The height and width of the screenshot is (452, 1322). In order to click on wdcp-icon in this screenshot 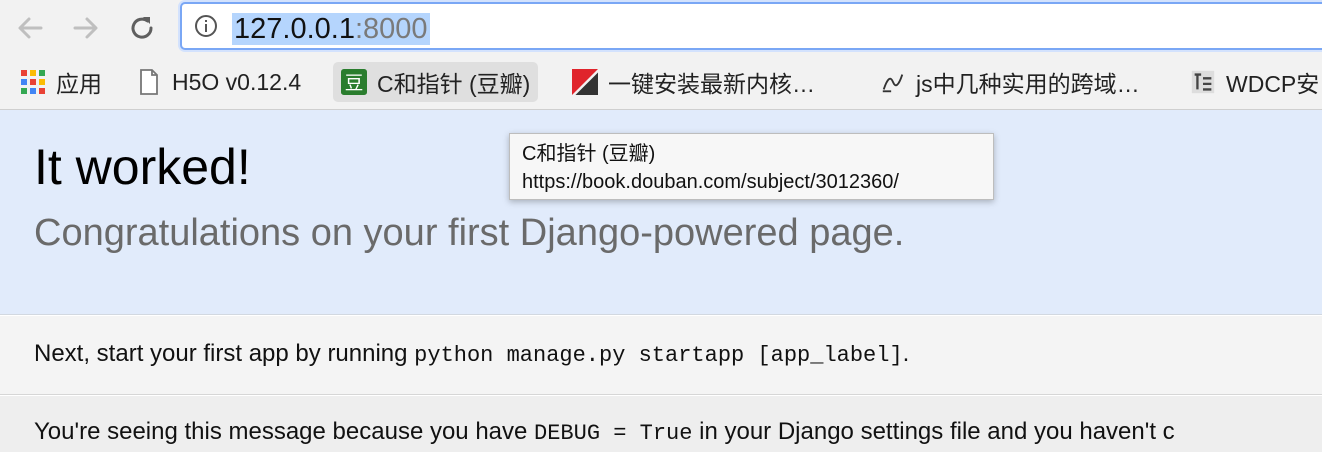, I will do `click(1203, 82)`.